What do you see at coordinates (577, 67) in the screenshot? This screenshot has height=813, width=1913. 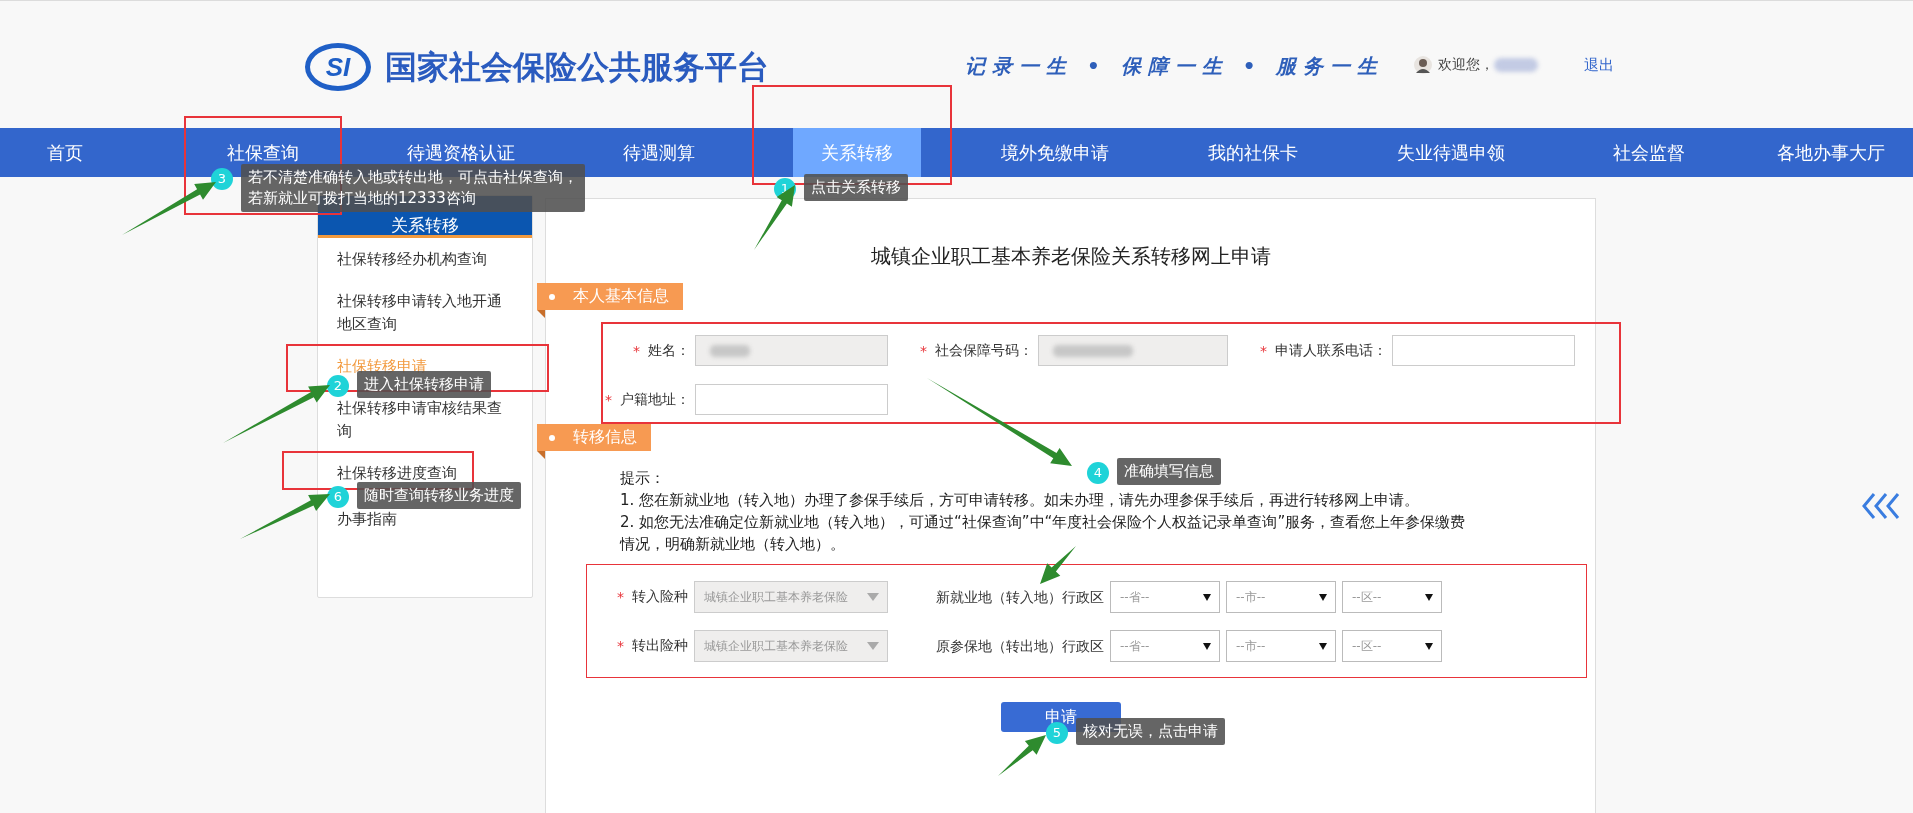 I see `site-title: 国家社会保险公共服务平台` at bounding box center [577, 67].